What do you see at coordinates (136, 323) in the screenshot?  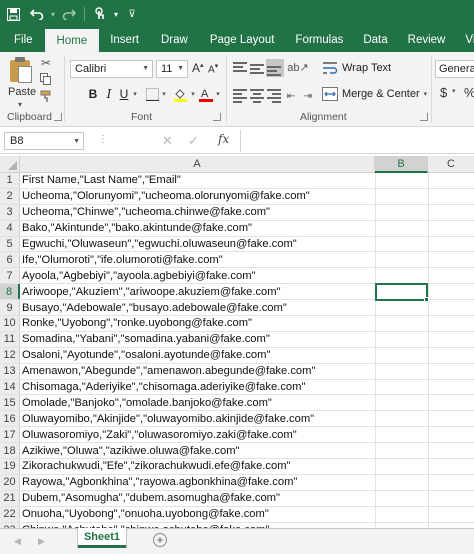 I see `cell-a: Ronke,"Uyobong","ronke.uyobong@fake.com"` at bounding box center [136, 323].